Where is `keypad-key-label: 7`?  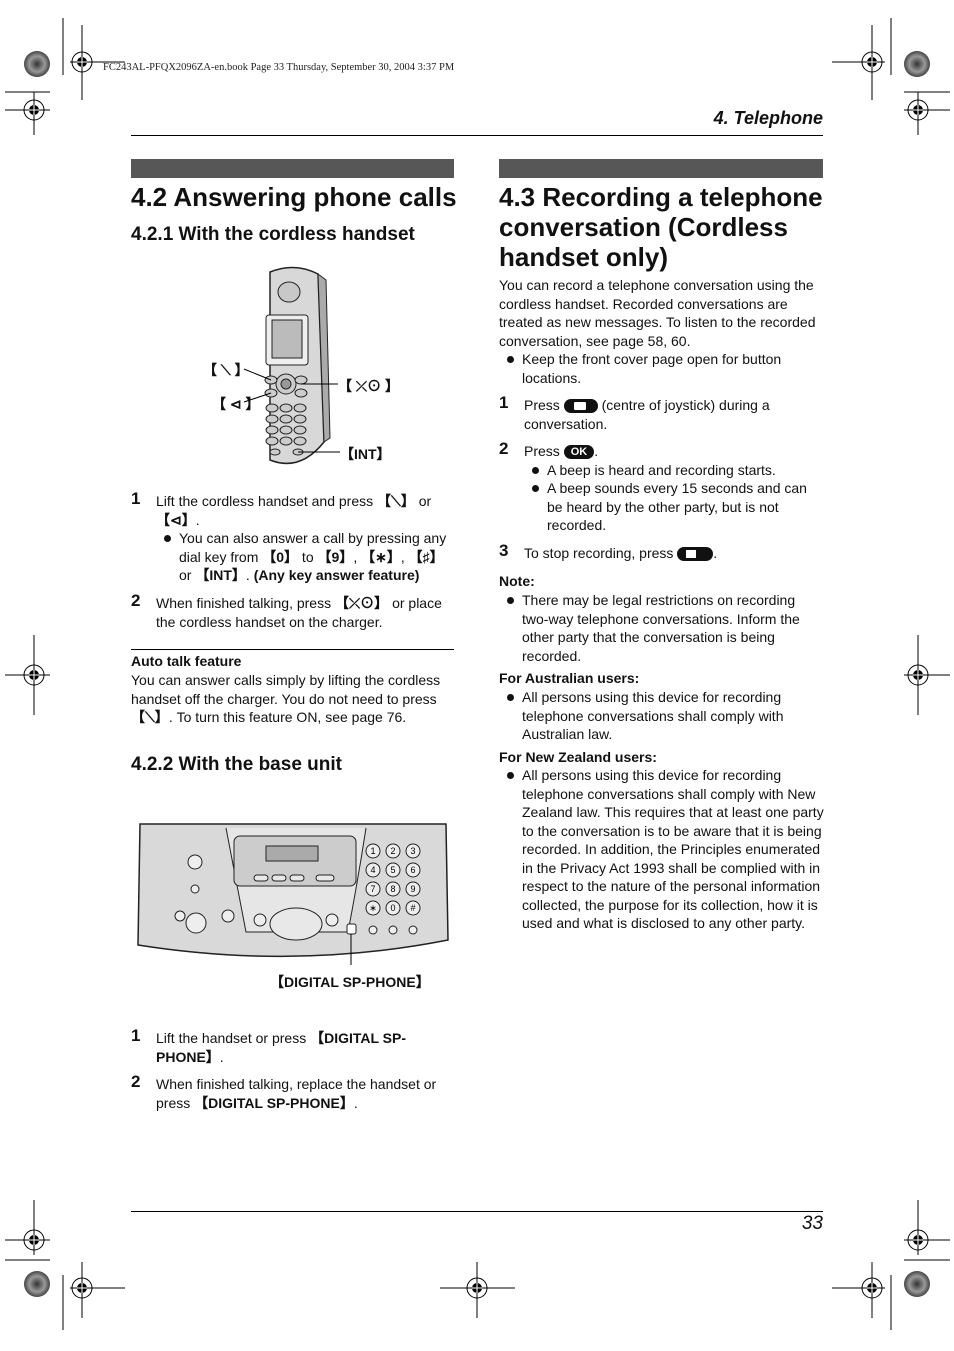 keypad-key-label: 7 is located at coordinates (372, 889).